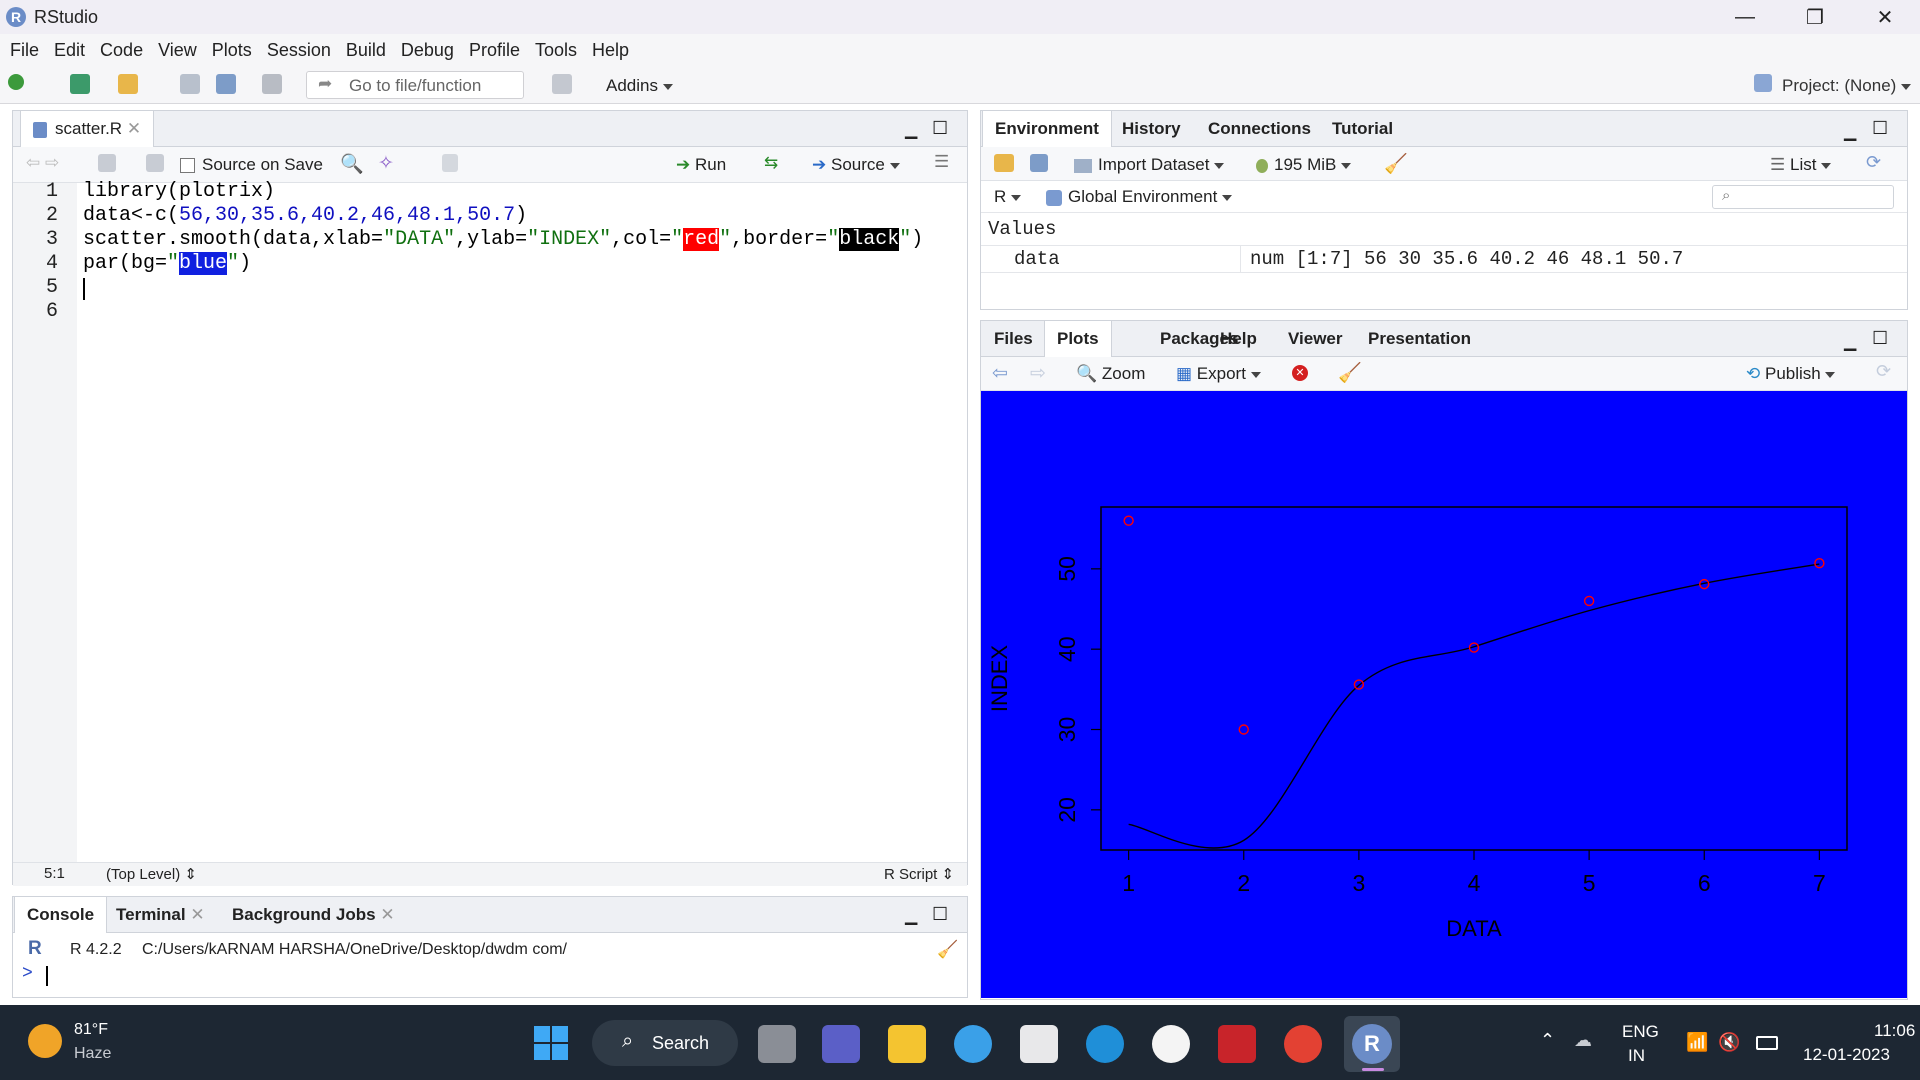  I want to click on memory-usage: 195 MiB, so click(1304, 165).